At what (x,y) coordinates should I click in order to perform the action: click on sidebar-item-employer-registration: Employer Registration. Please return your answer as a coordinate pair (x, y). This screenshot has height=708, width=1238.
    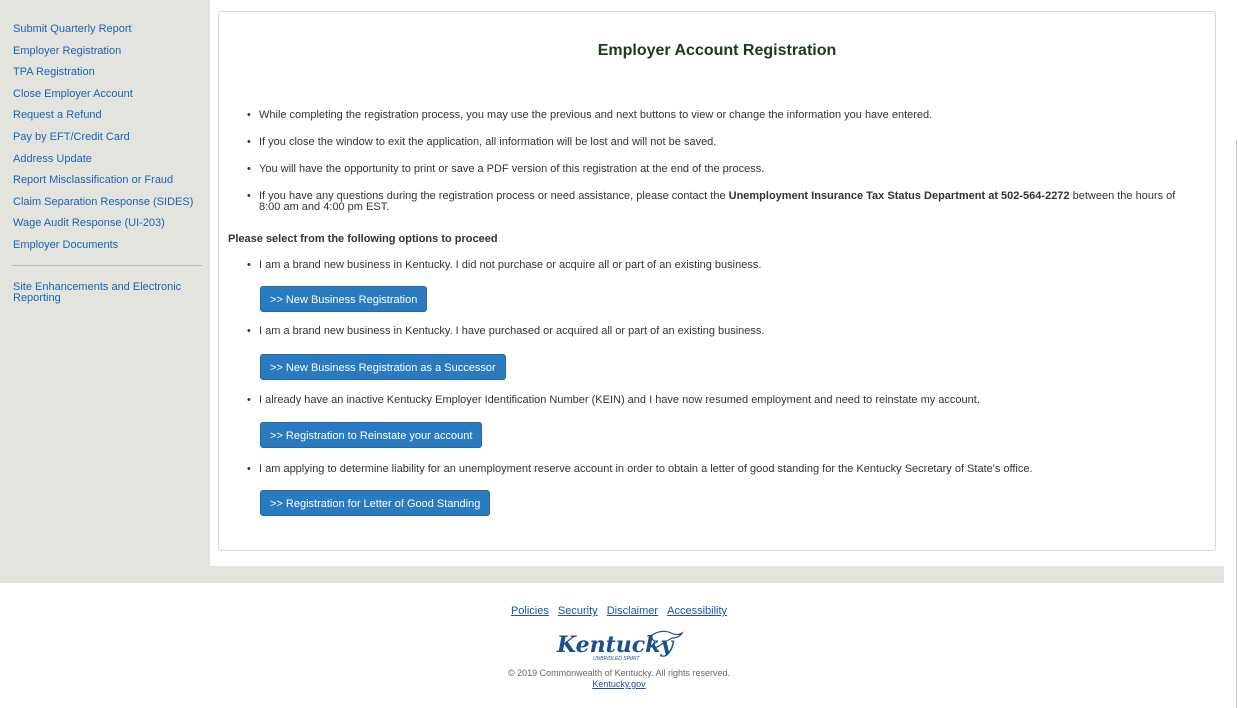
    Looking at the image, I should click on (103, 54).